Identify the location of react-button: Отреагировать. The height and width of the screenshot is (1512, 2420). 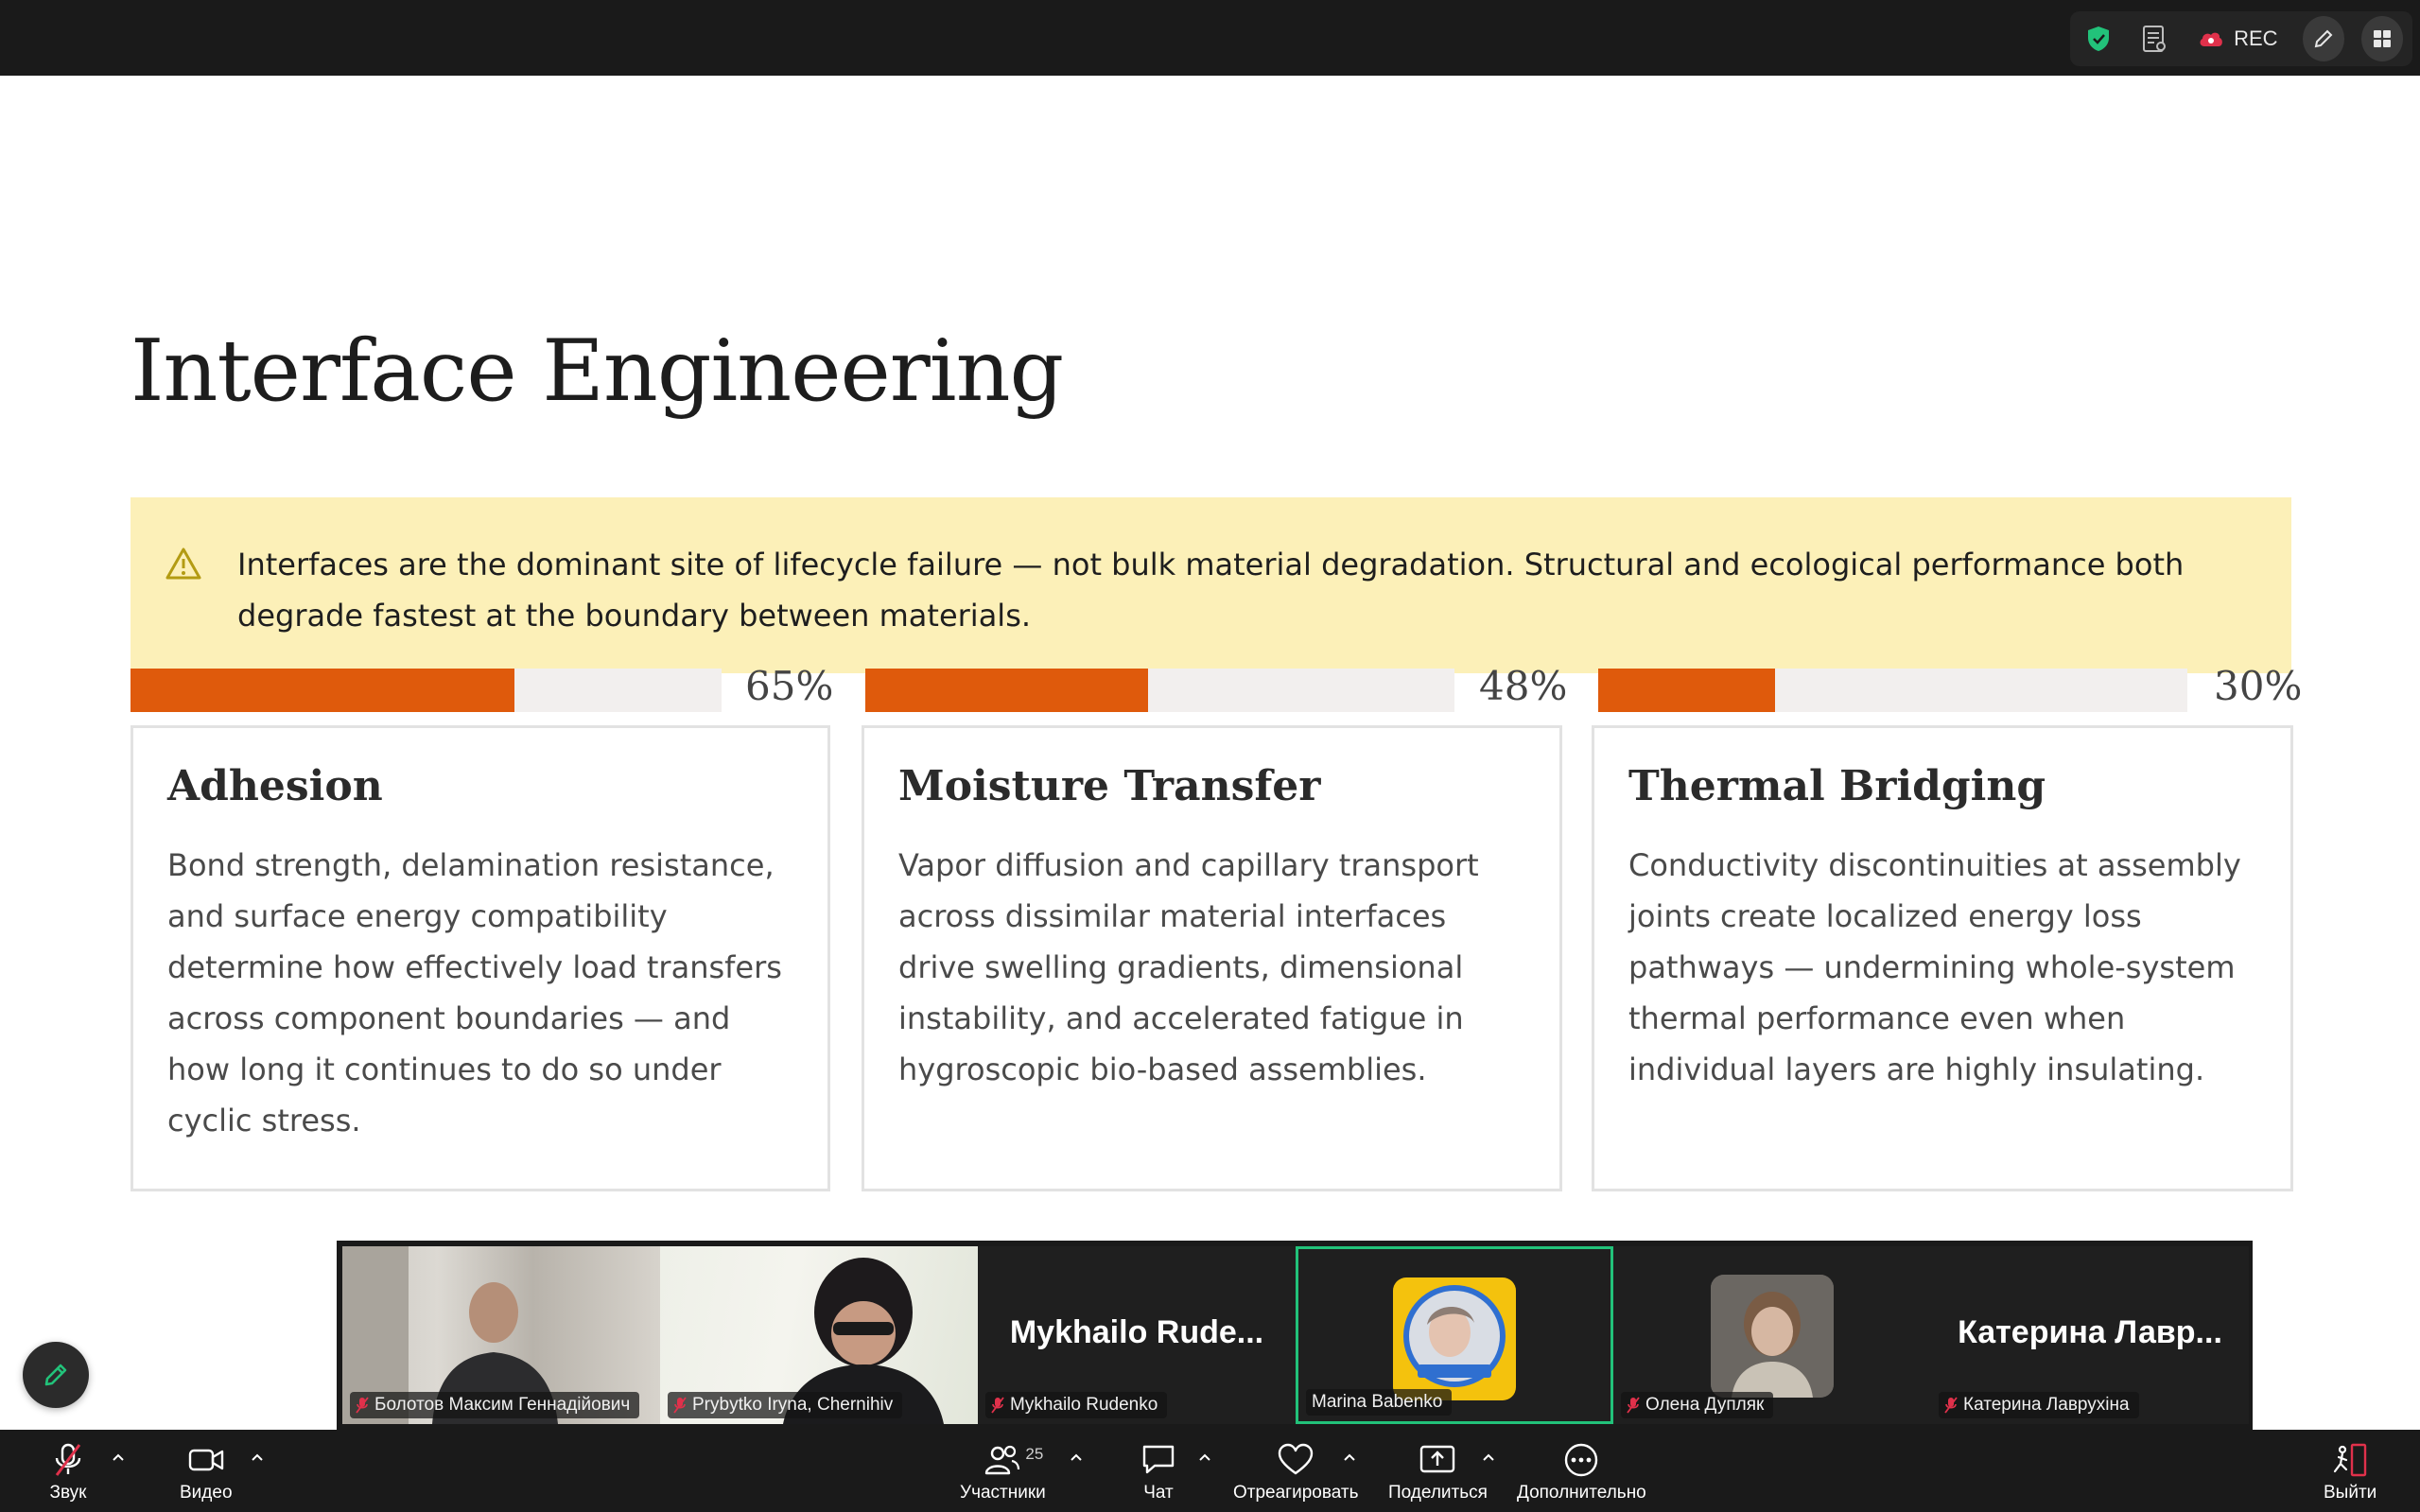
(1296, 1473).